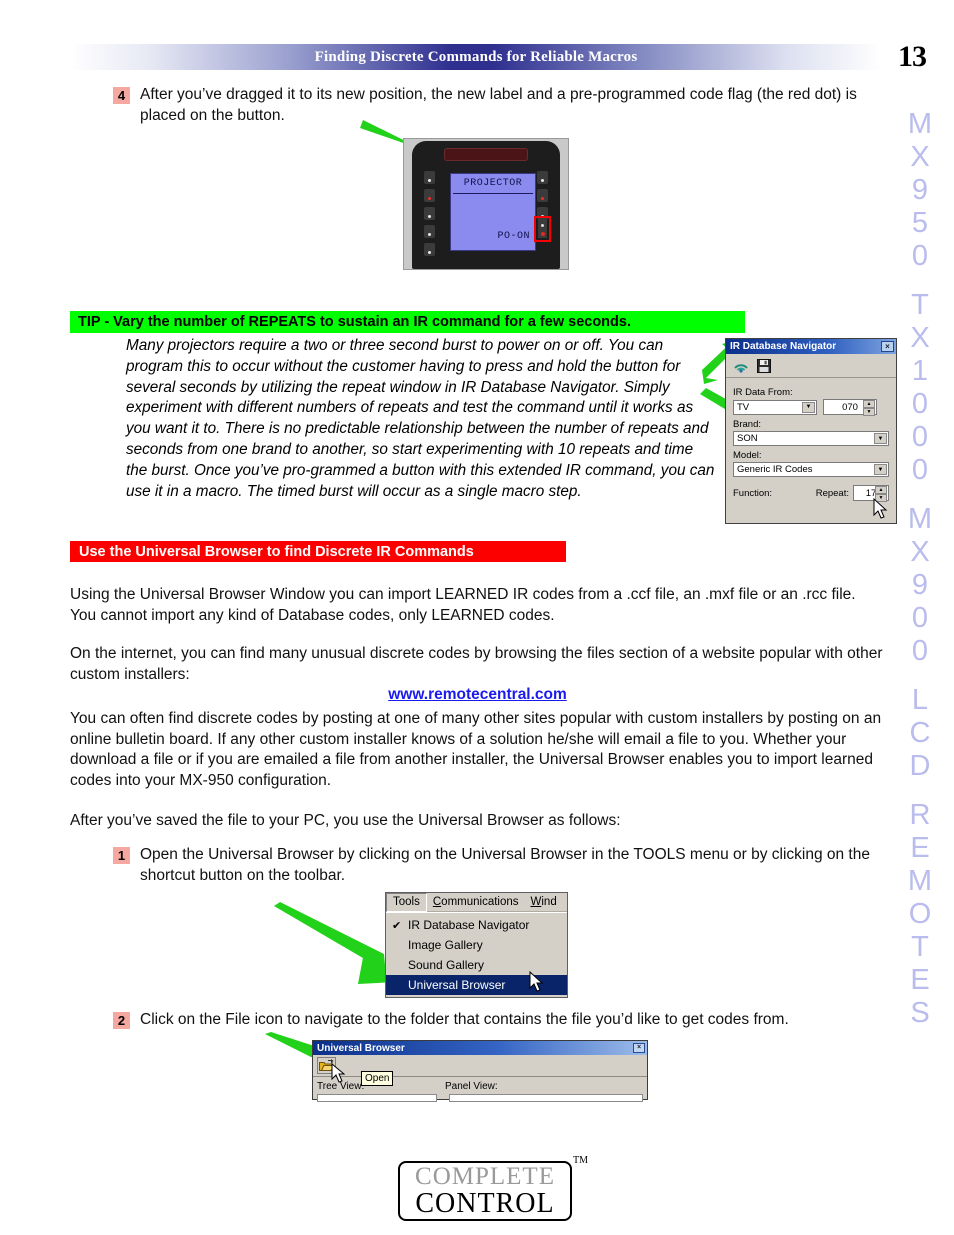  Describe the element at coordinates (747, 424) in the screenshot. I see `ir-brand-label: Brand:` at that location.